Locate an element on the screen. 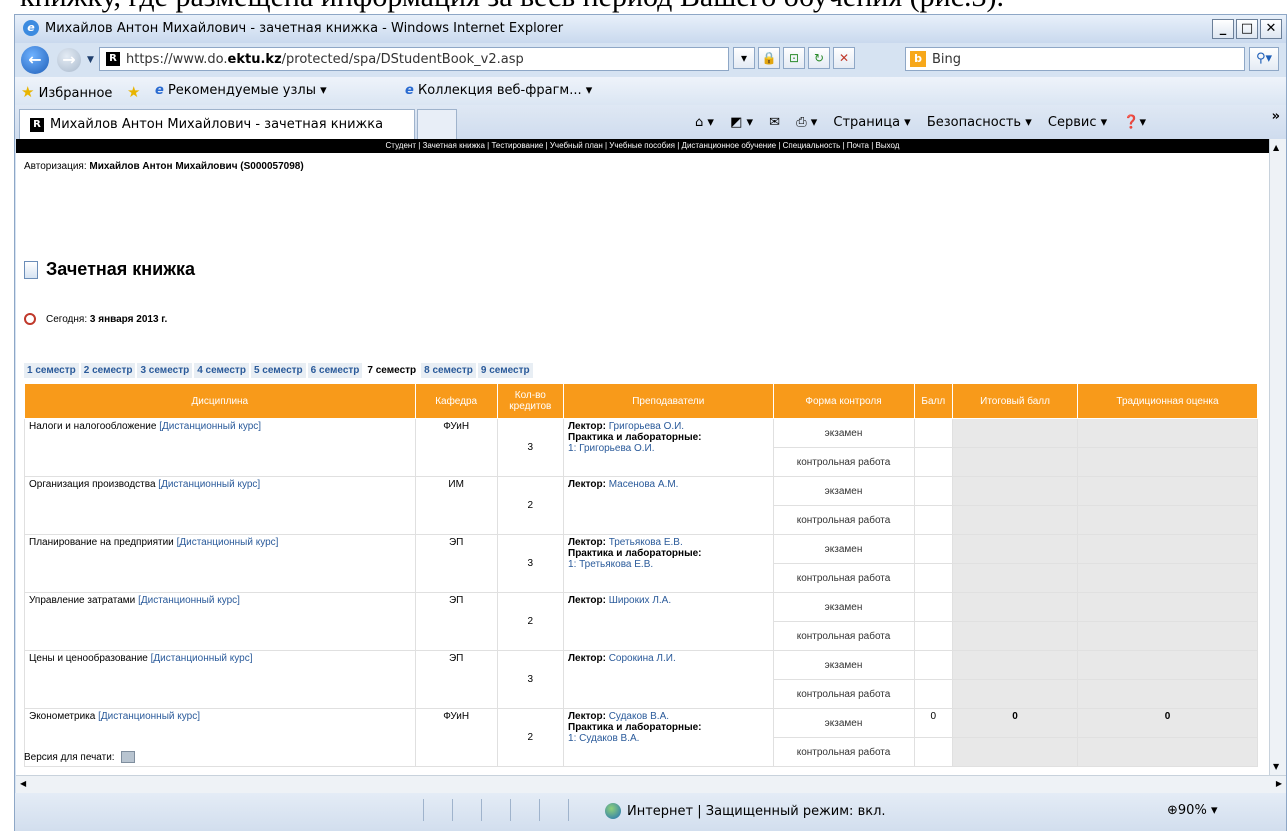  practice-teacher-link: 1: Григорьева О.И. is located at coordinates (611, 448).